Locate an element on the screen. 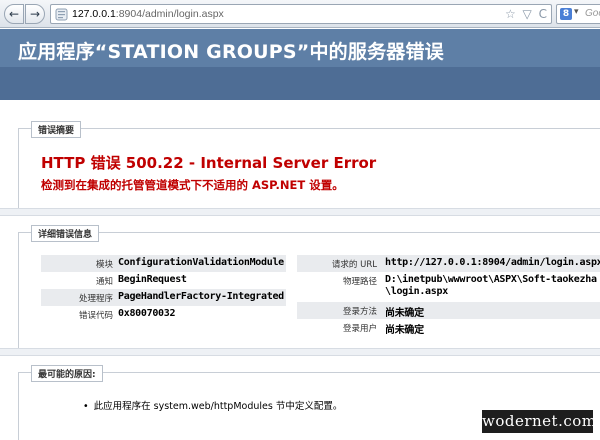 The width and height of the screenshot is (600, 440). detail-key: 模块 is located at coordinates (104, 265).